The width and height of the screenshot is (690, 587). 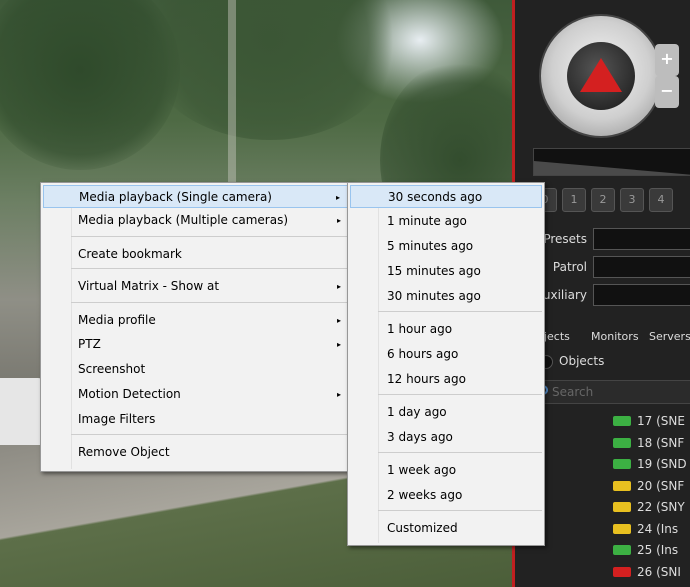 I want to click on zoom-in-button: +, so click(x=667, y=60).